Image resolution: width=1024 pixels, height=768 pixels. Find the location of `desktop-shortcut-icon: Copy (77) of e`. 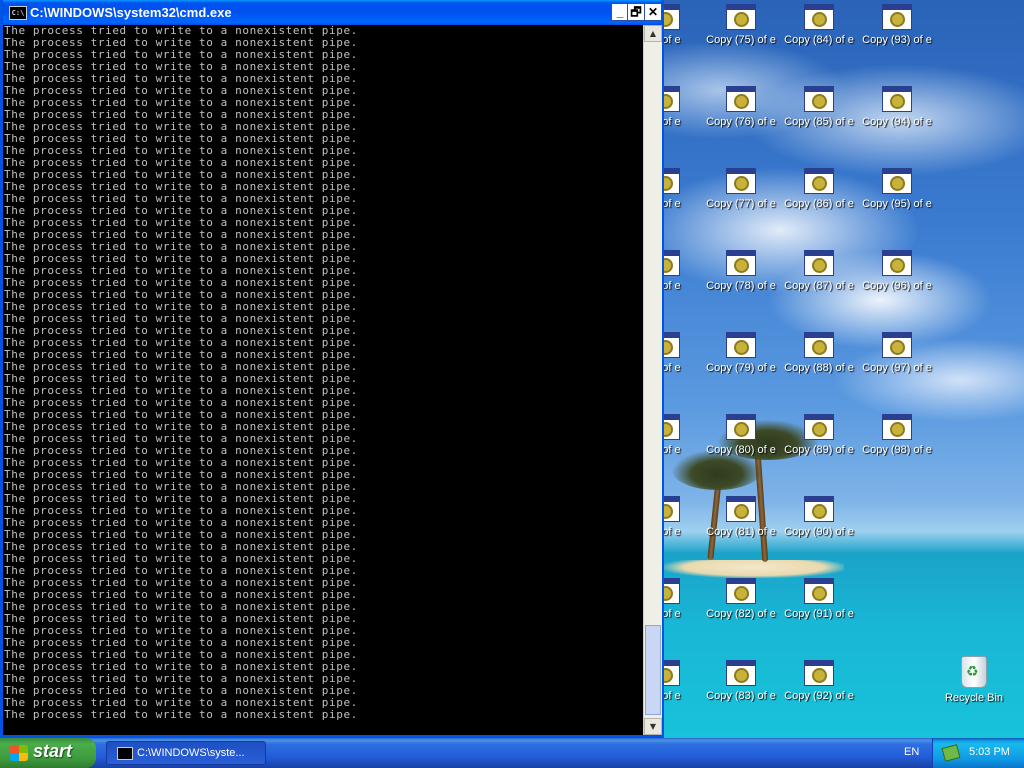

desktop-shortcut-icon: Copy (77) of e is located at coordinates (741, 198).